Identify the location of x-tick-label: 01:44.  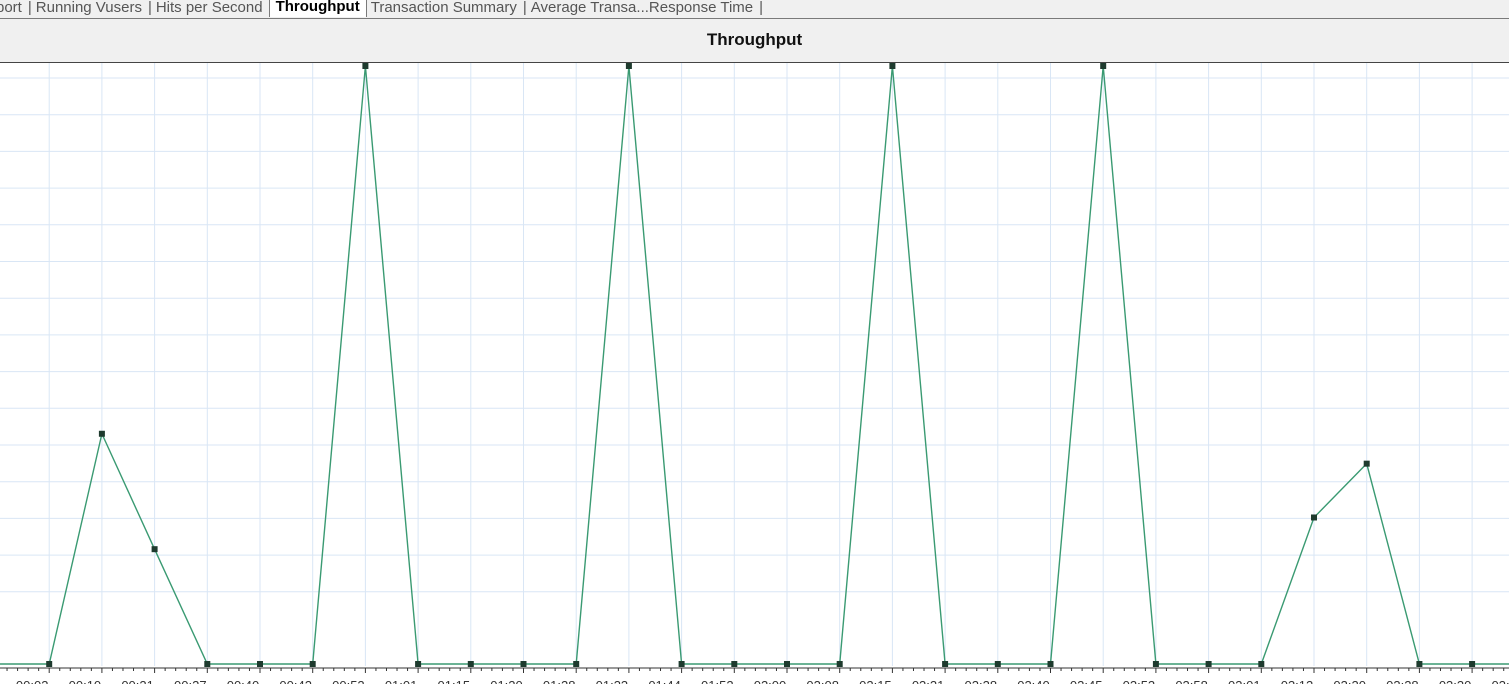
(664, 681).